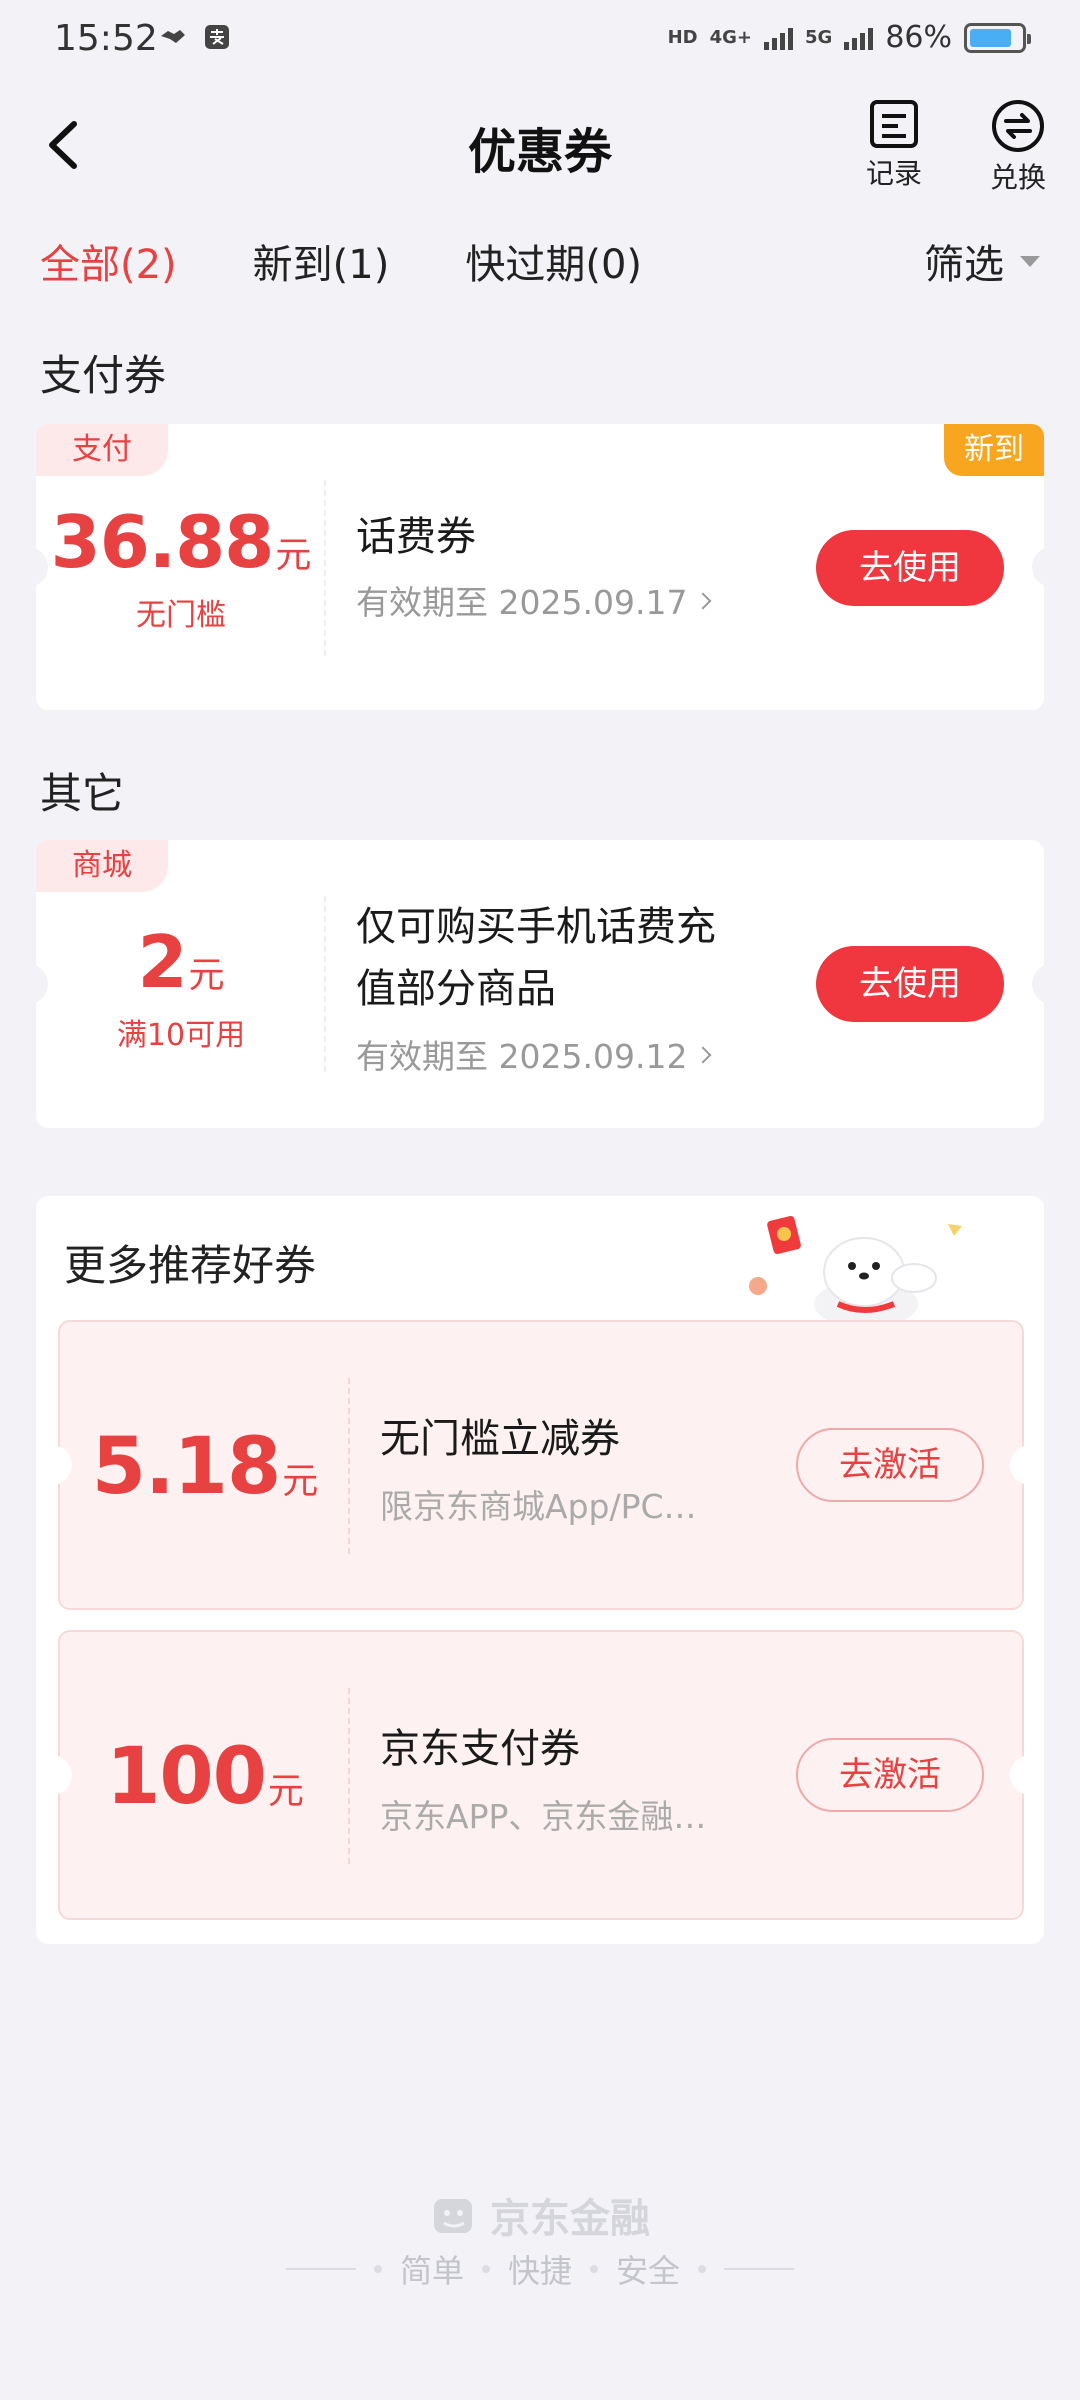 This screenshot has width=1080, height=2400. What do you see at coordinates (997, 37) in the screenshot?
I see `battery-icon` at bounding box center [997, 37].